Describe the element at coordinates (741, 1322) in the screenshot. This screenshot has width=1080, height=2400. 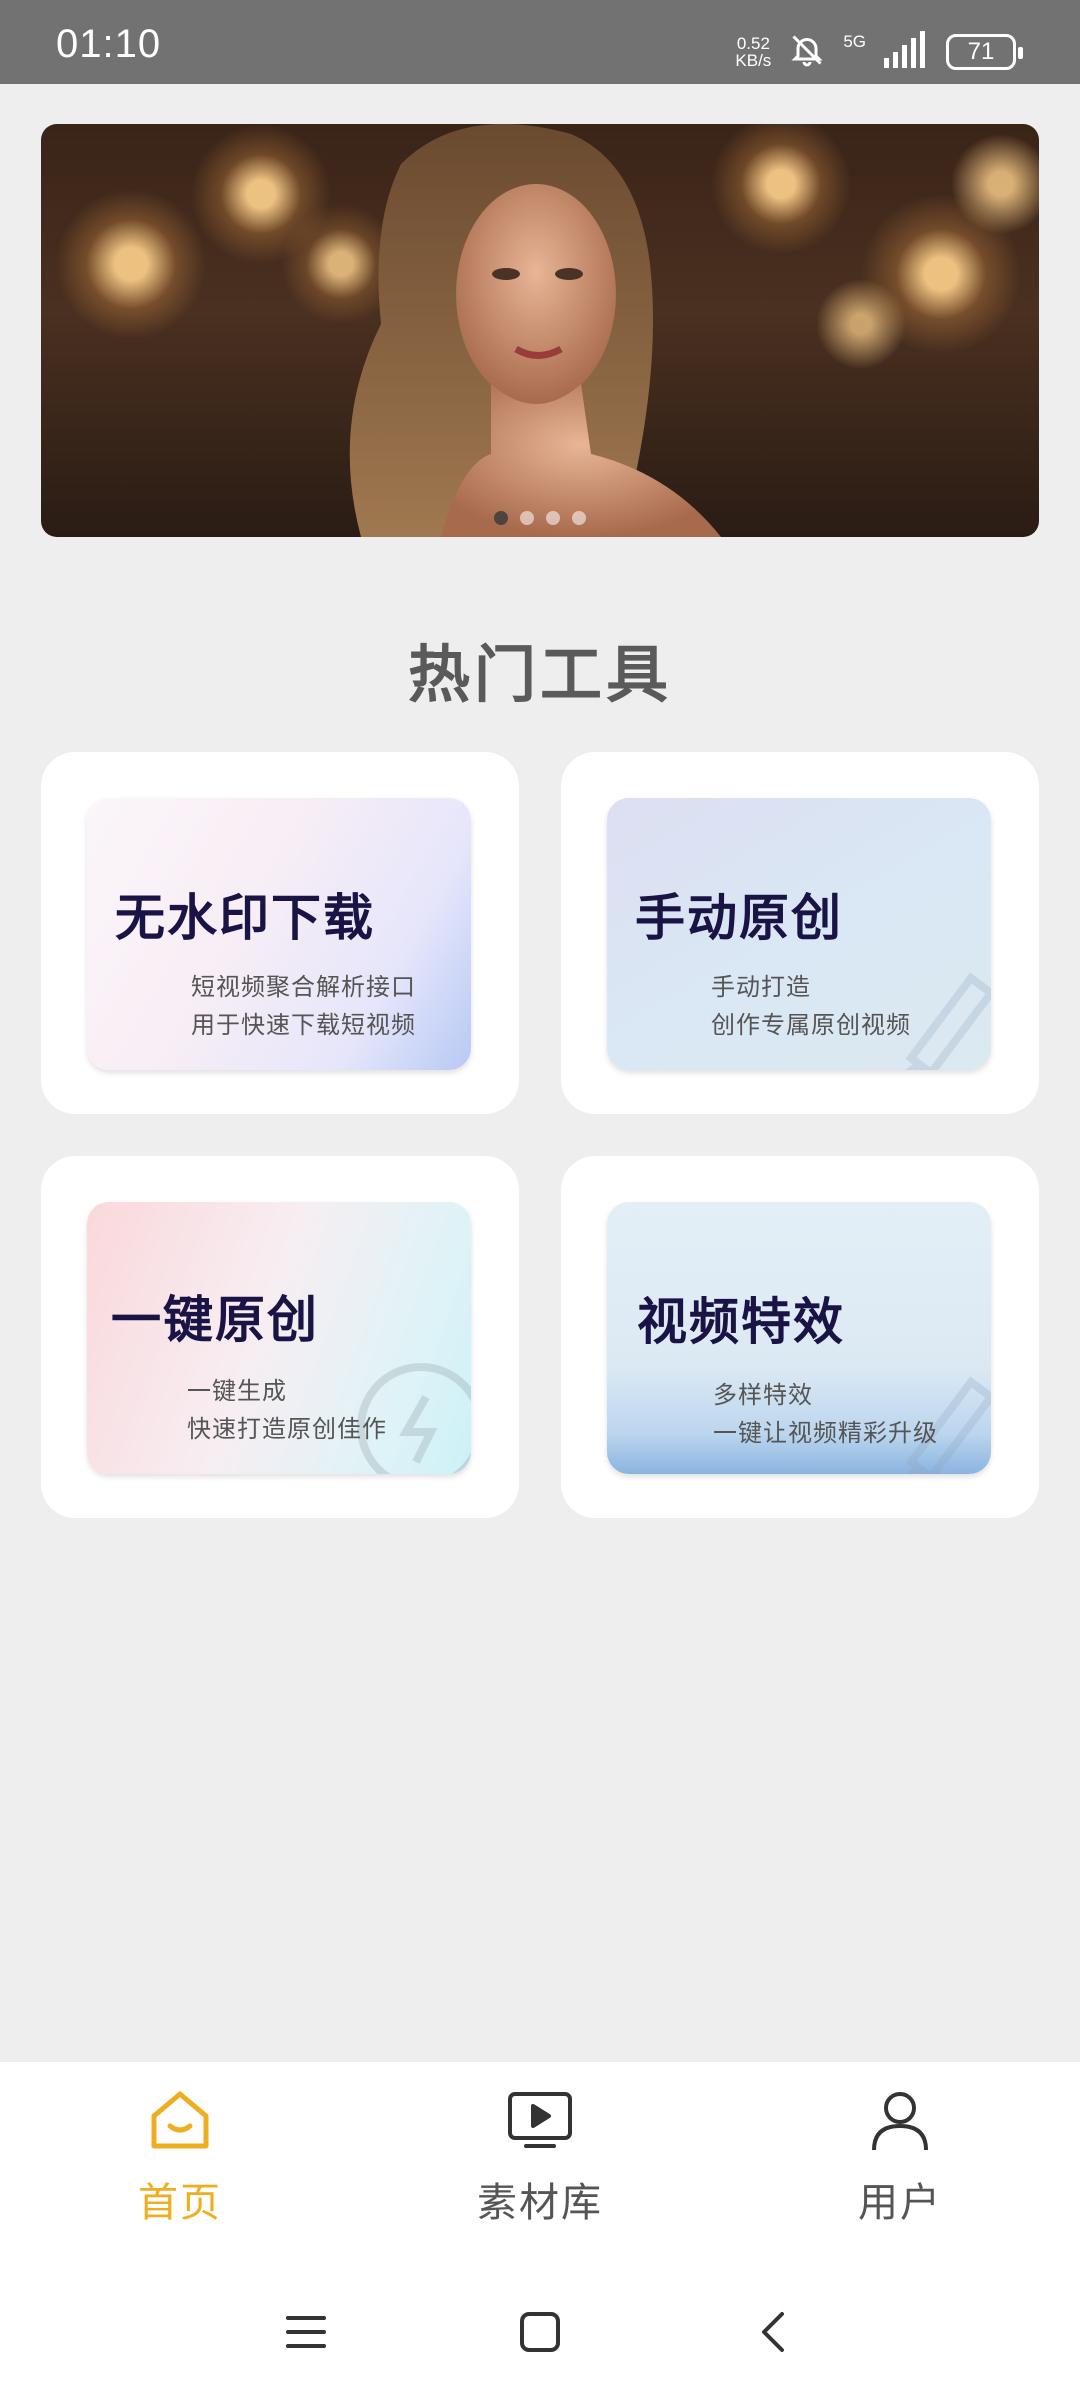
I see `tool-title: 视频特效` at that location.